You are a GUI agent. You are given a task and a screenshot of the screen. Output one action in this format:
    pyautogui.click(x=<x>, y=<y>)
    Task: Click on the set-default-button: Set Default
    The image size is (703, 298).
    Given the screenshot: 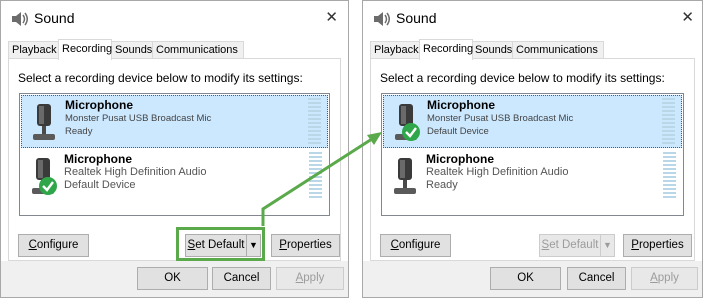 What is the action you would take?
    pyautogui.click(x=570, y=245)
    